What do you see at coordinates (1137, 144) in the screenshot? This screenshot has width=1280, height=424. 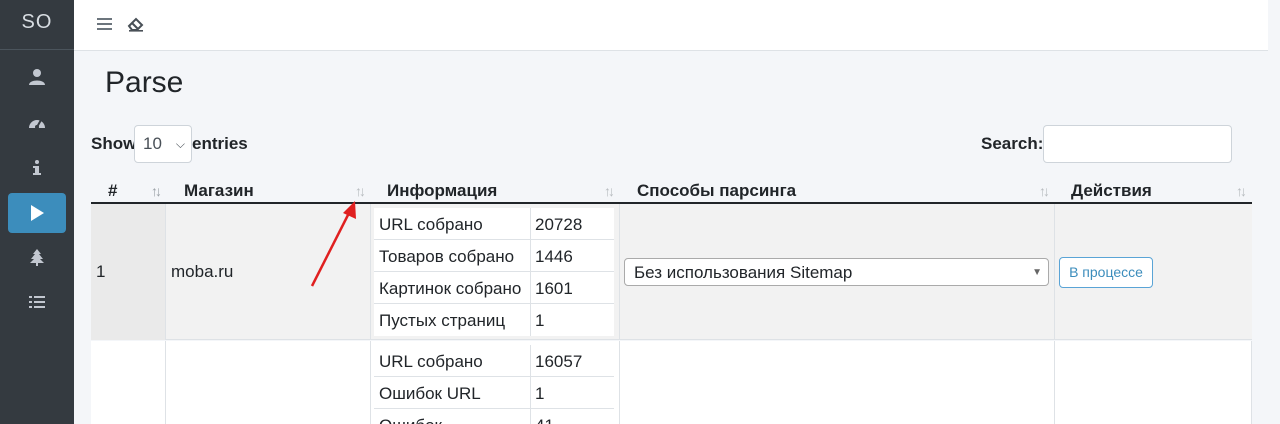 I see `search-input` at bounding box center [1137, 144].